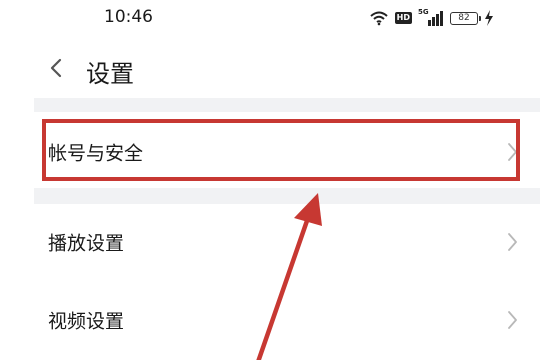 The image size is (540, 360). What do you see at coordinates (128, 17) in the screenshot?
I see `status-time: 10:46` at bounding box center [128, 17].